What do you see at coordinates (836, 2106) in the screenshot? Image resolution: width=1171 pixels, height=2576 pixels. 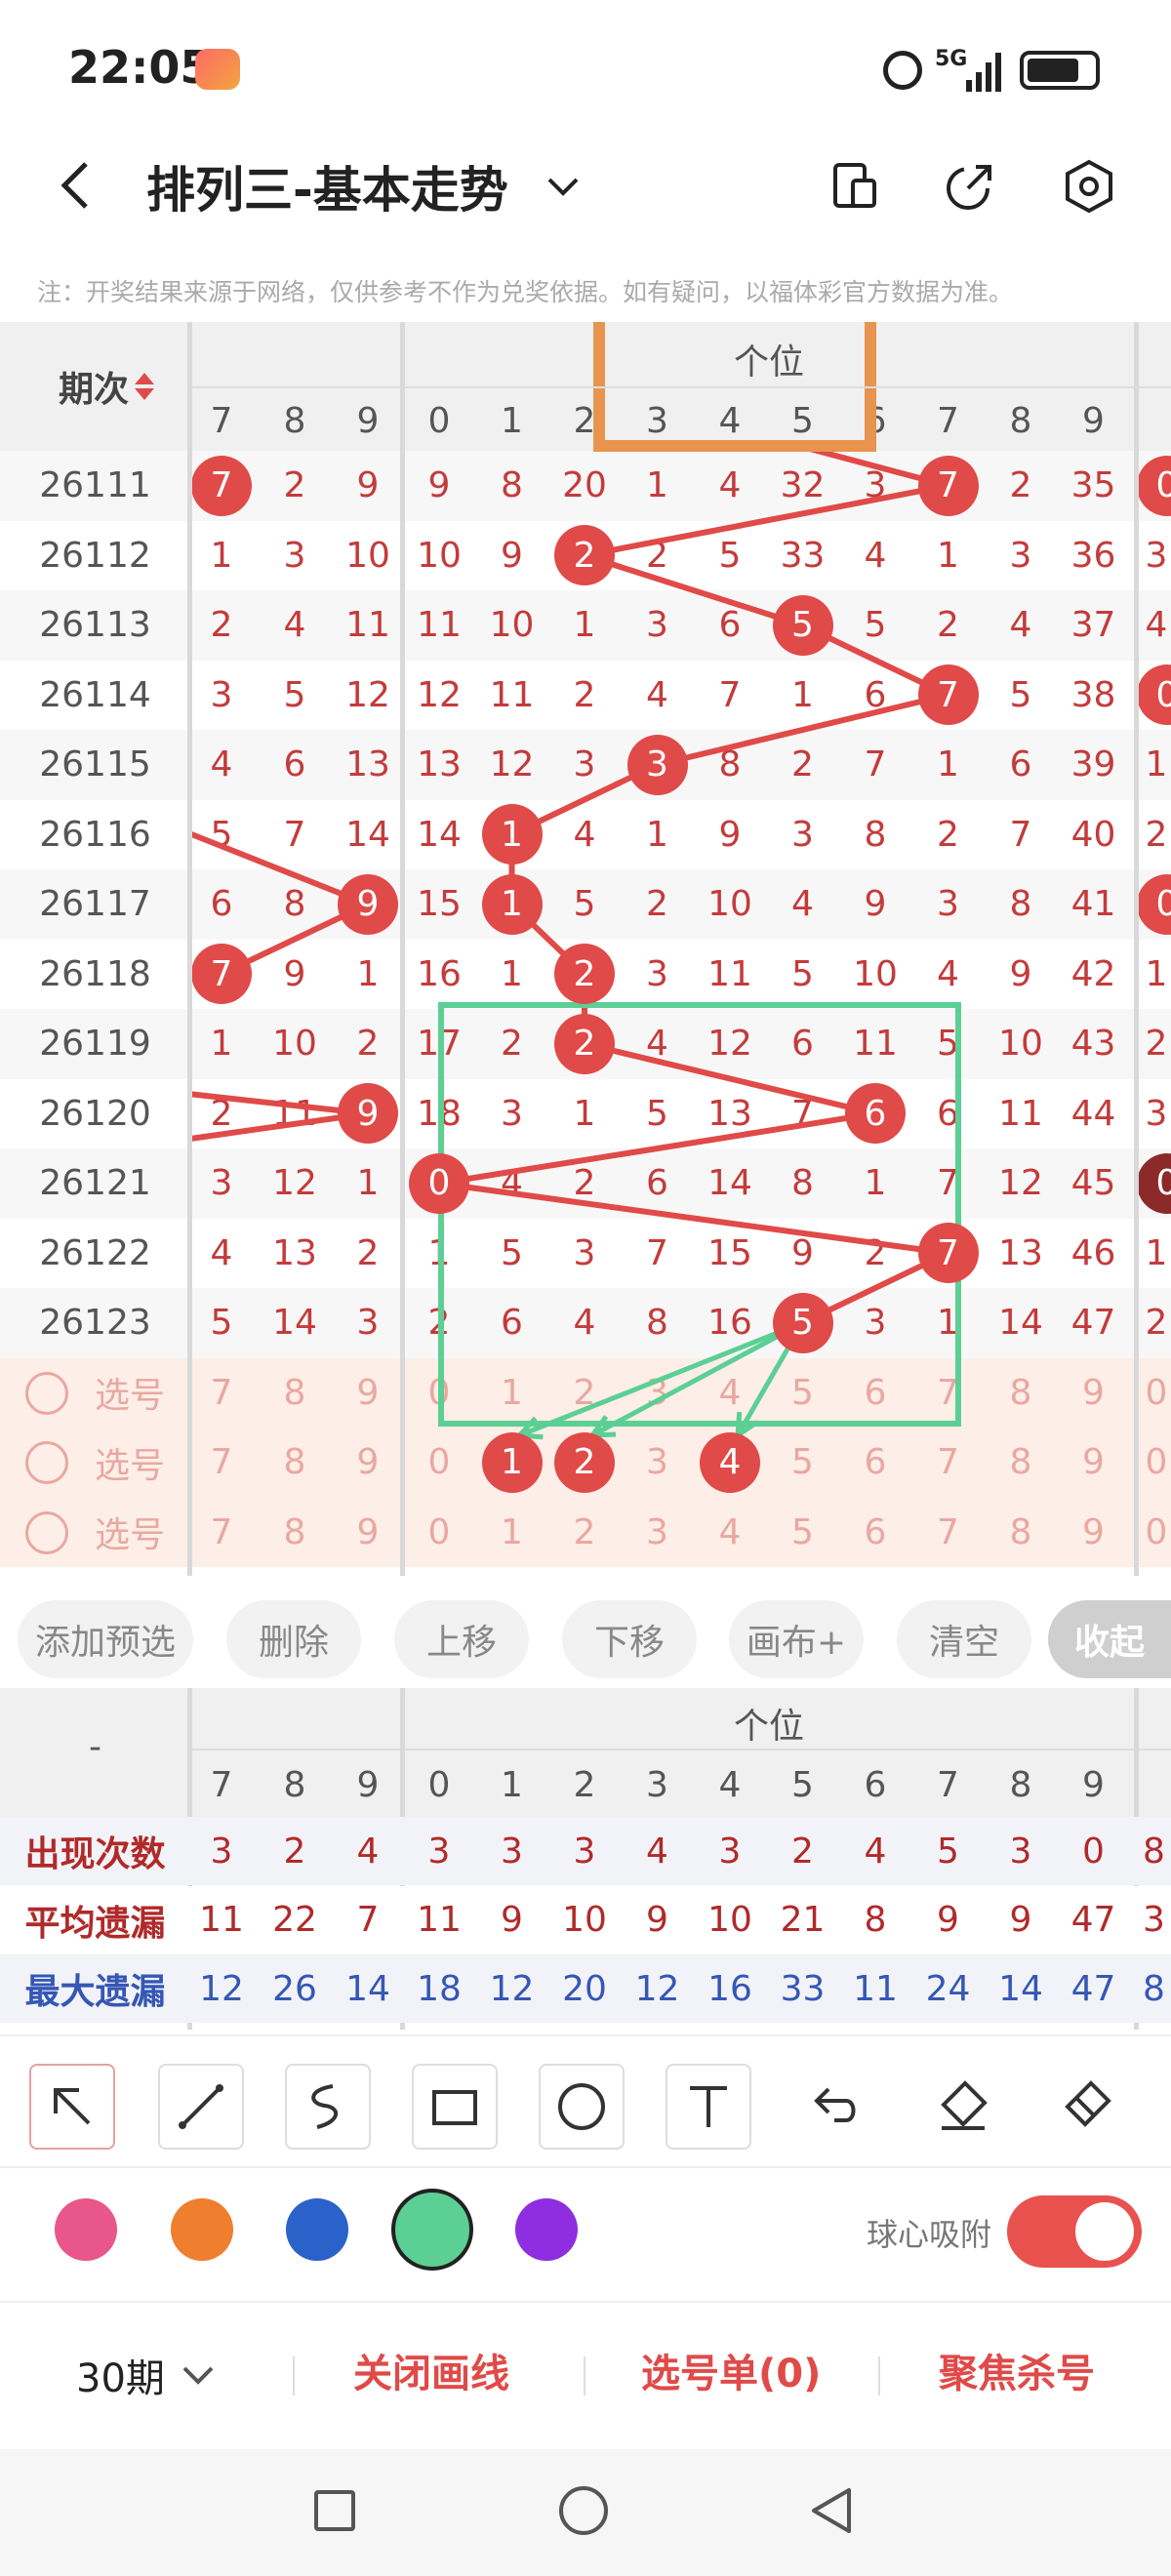 I see `undo-icon` at bounding box center [836, 2106].